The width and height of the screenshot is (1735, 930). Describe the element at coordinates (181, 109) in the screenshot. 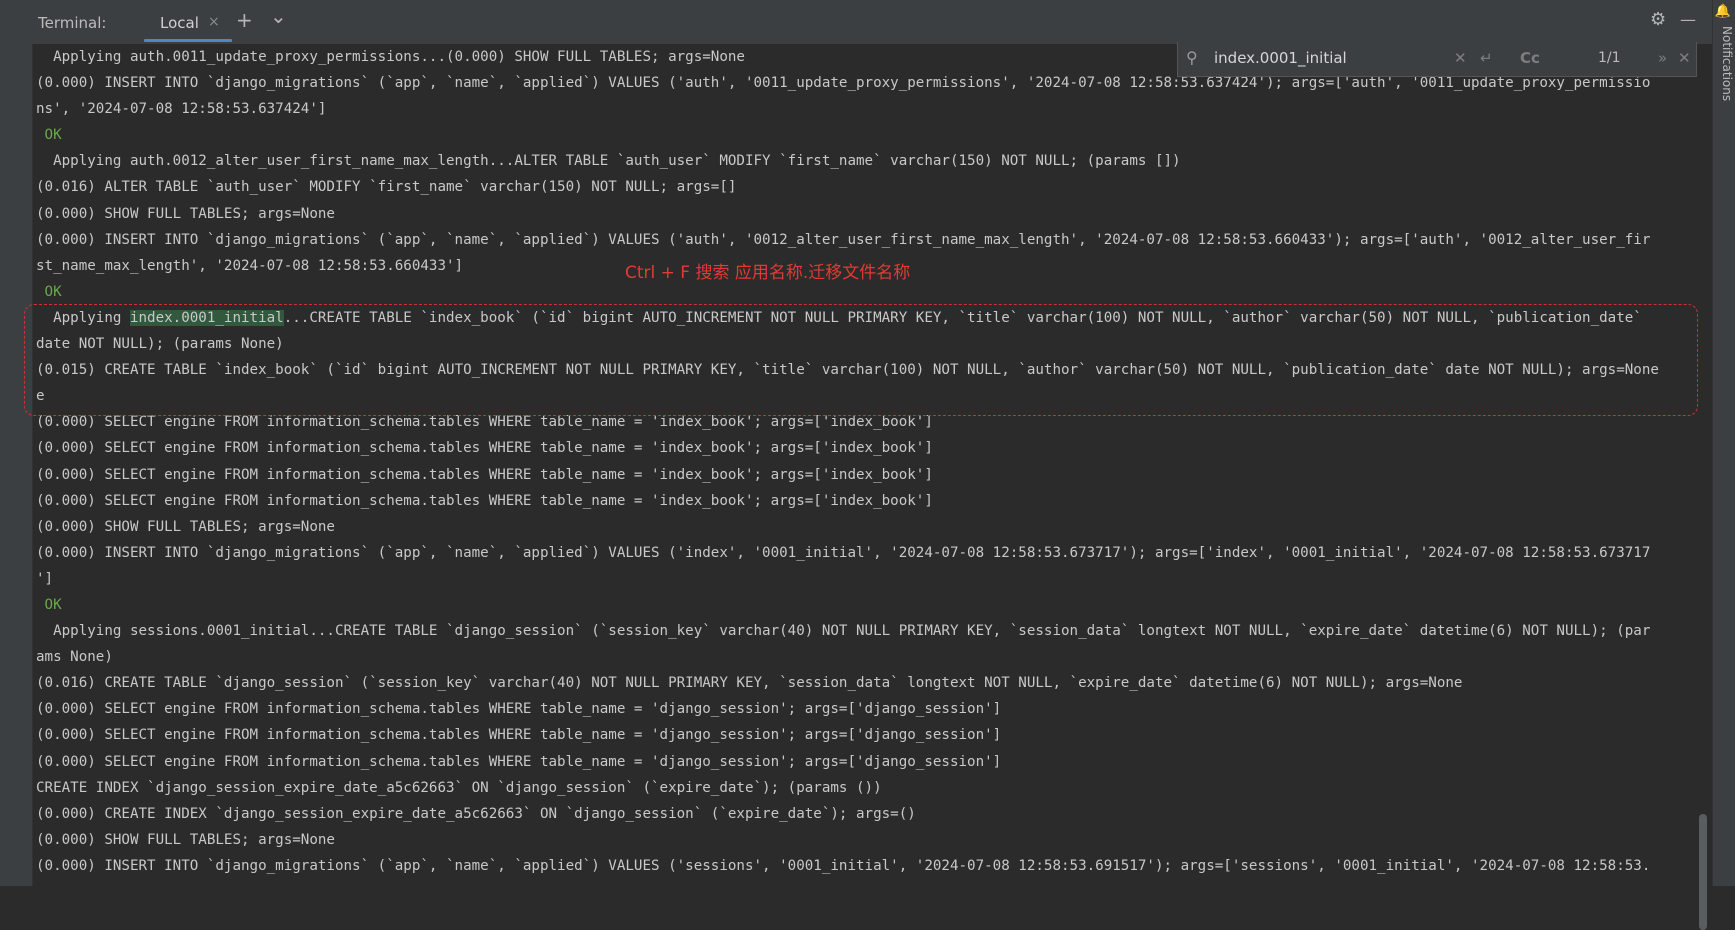

I see `terminal-line: ns', '2024-07-08 12:58:53.637424']` at that location.